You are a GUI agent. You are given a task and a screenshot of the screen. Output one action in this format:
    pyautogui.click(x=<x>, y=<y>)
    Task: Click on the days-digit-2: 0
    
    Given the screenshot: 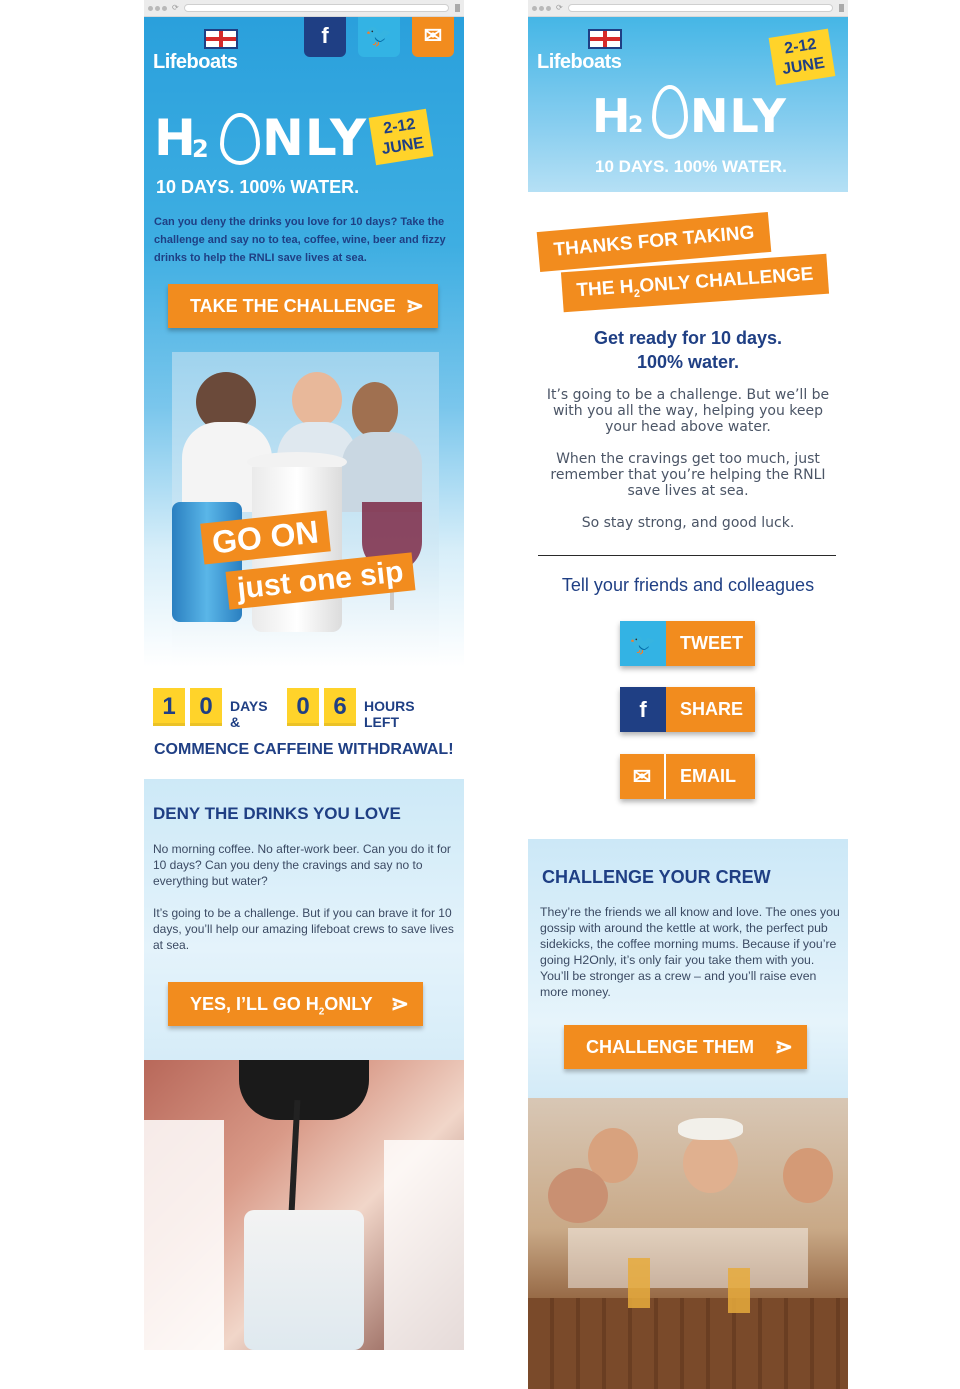 What is the action you would take?
    pyautogui.click(x=206, y=707)
    